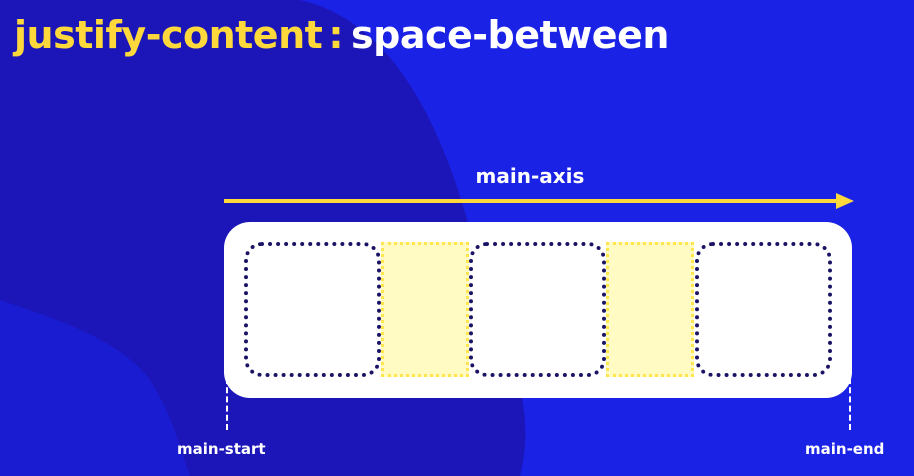  Describe the element at coordinates (510, 35) in the screenshot. I see `title-value: space-between` at that location.